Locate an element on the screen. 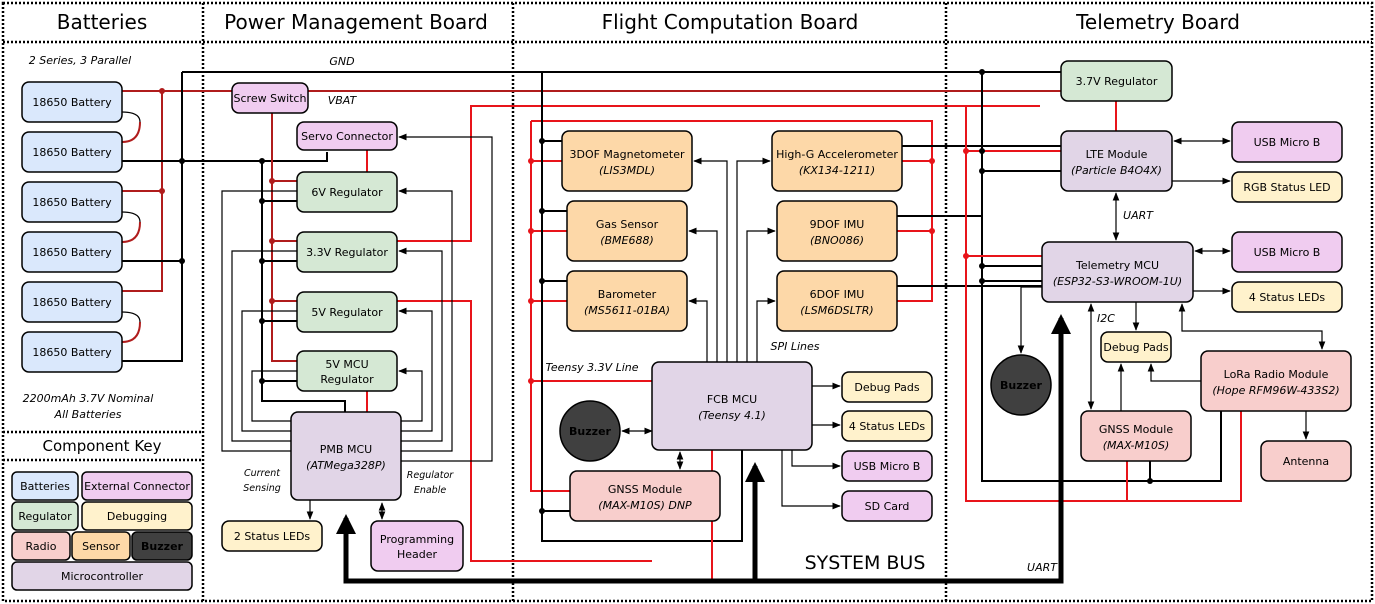  node-reg5mcu: 5V MCU Regulator is located at coordinates (347, 371).